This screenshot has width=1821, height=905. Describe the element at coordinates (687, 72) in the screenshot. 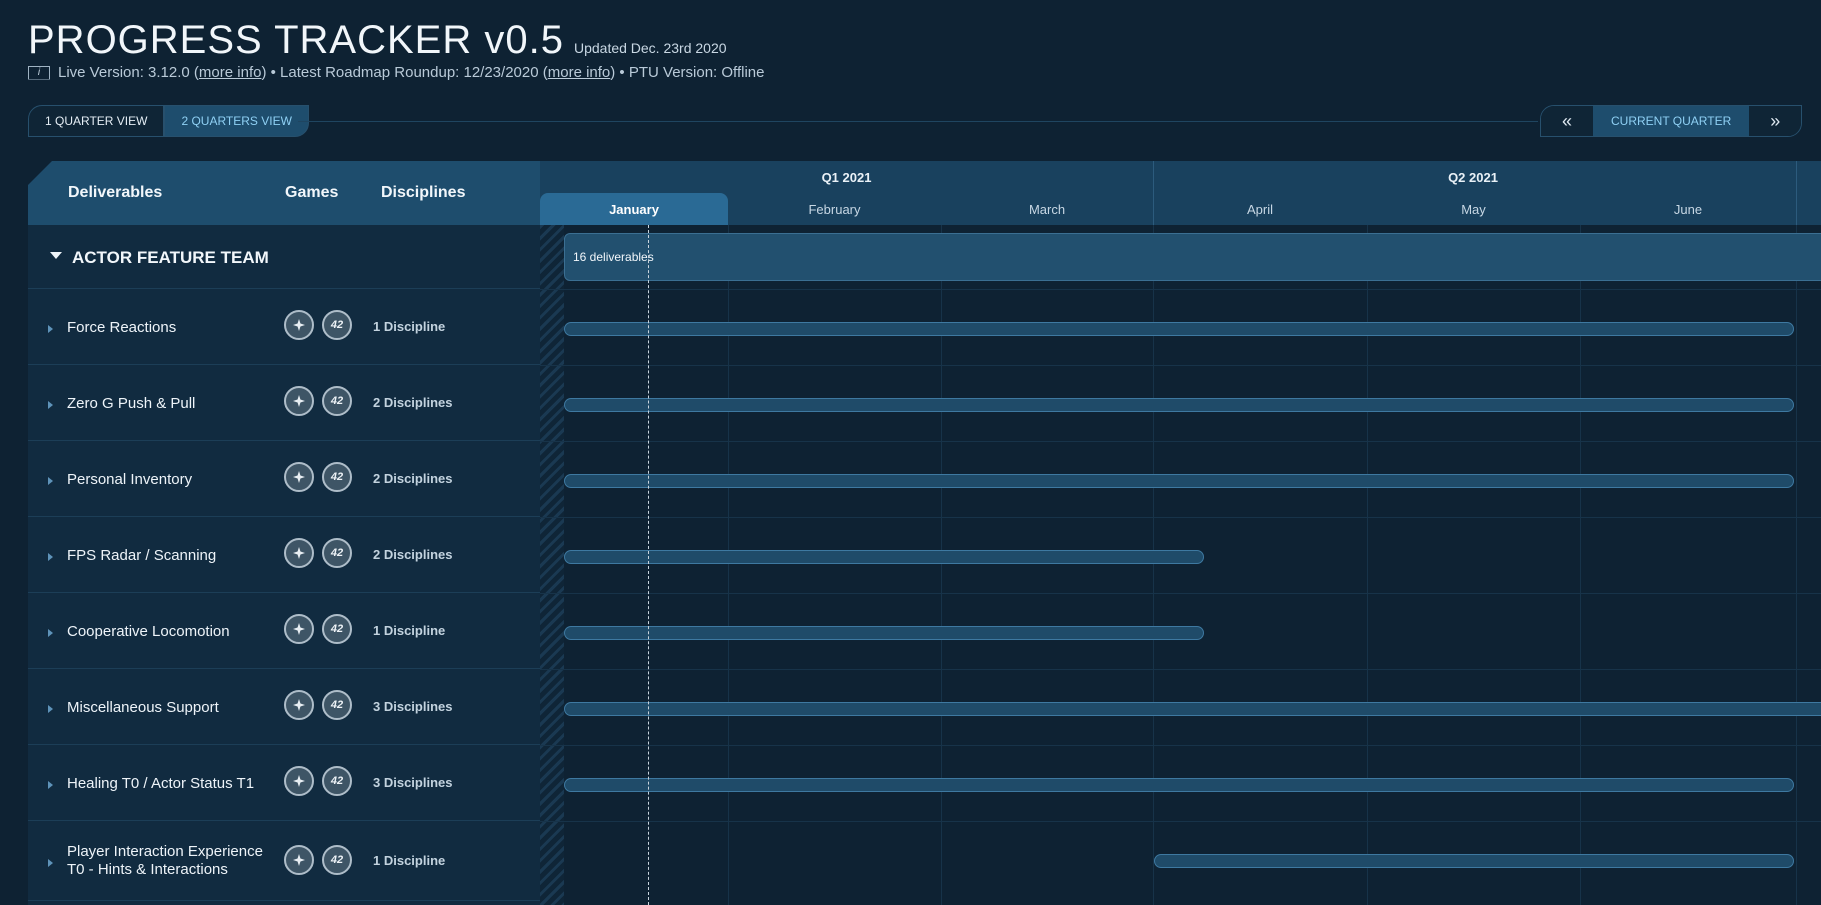

I see `ptu-version: ) • PTU Version: Offline` at that location.